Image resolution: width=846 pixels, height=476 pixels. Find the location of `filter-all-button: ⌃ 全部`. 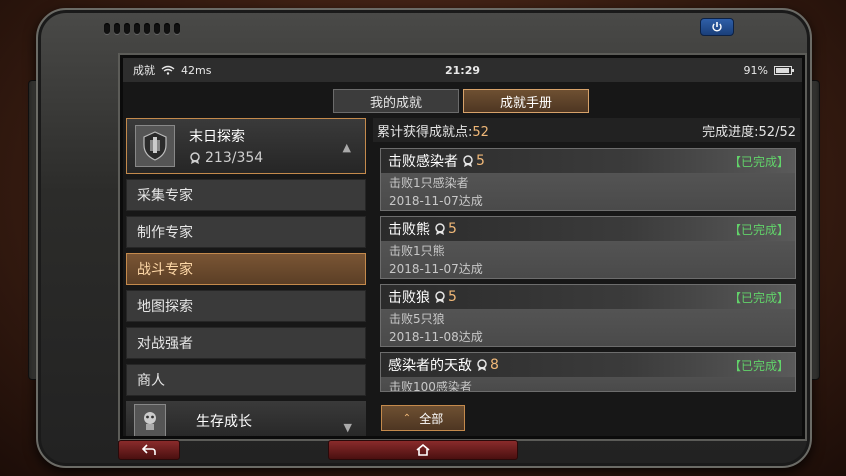

filter-all-button: ⌃ 全部 is located at coordinates (423, 418).